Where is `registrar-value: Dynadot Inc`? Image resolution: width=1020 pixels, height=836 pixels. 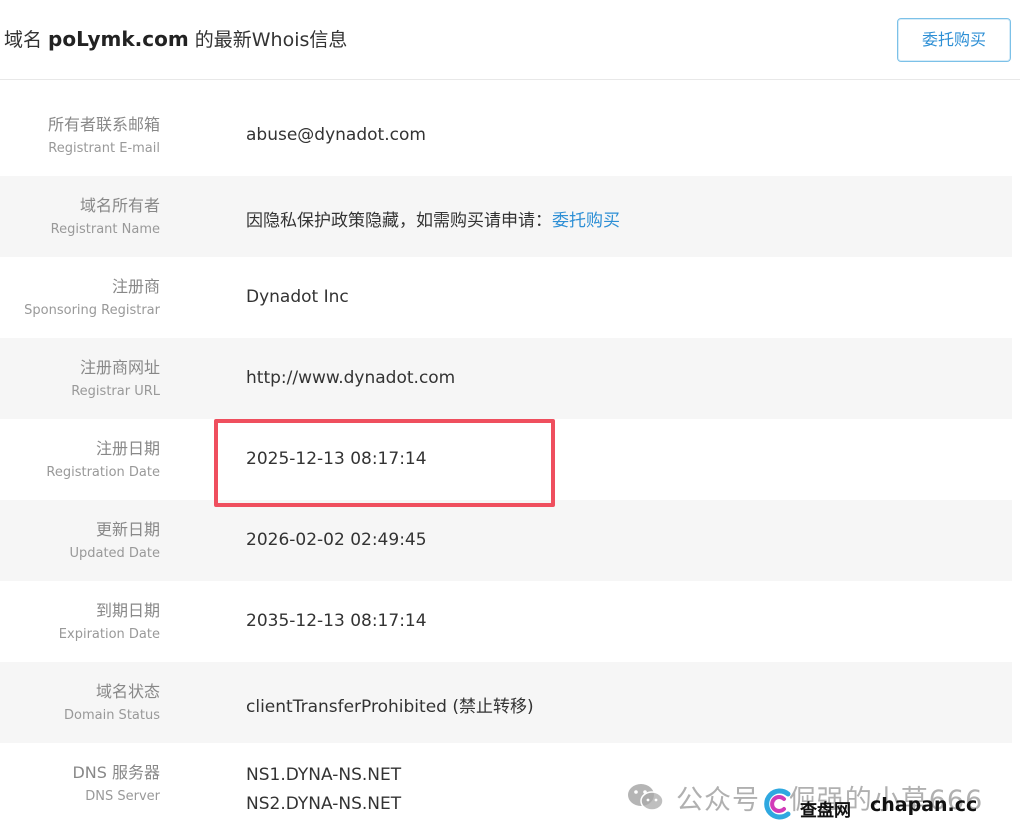
registrar-value: Dynadot Inc is located at coordinates (297, 297).